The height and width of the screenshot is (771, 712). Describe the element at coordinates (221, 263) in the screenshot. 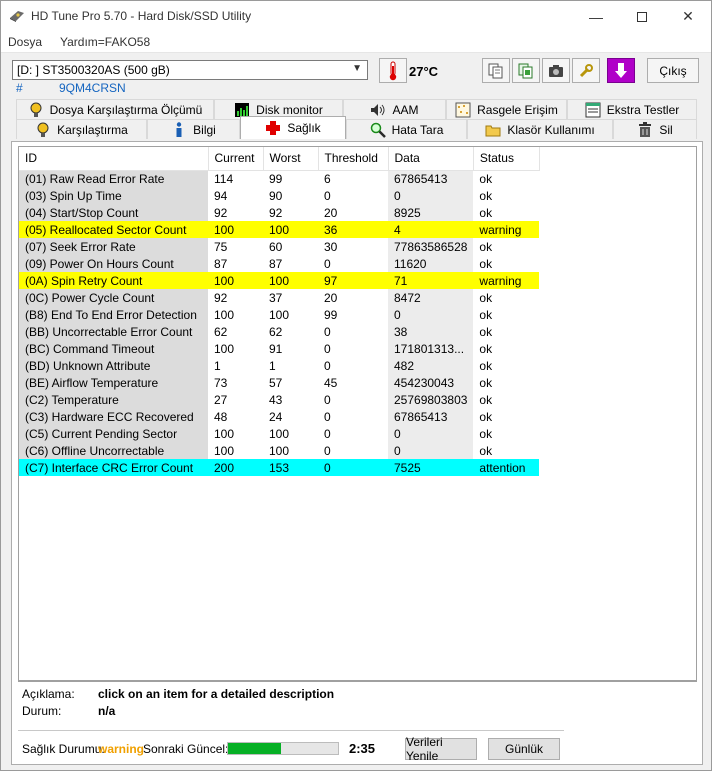

I see `cell-current: 87` at that location.